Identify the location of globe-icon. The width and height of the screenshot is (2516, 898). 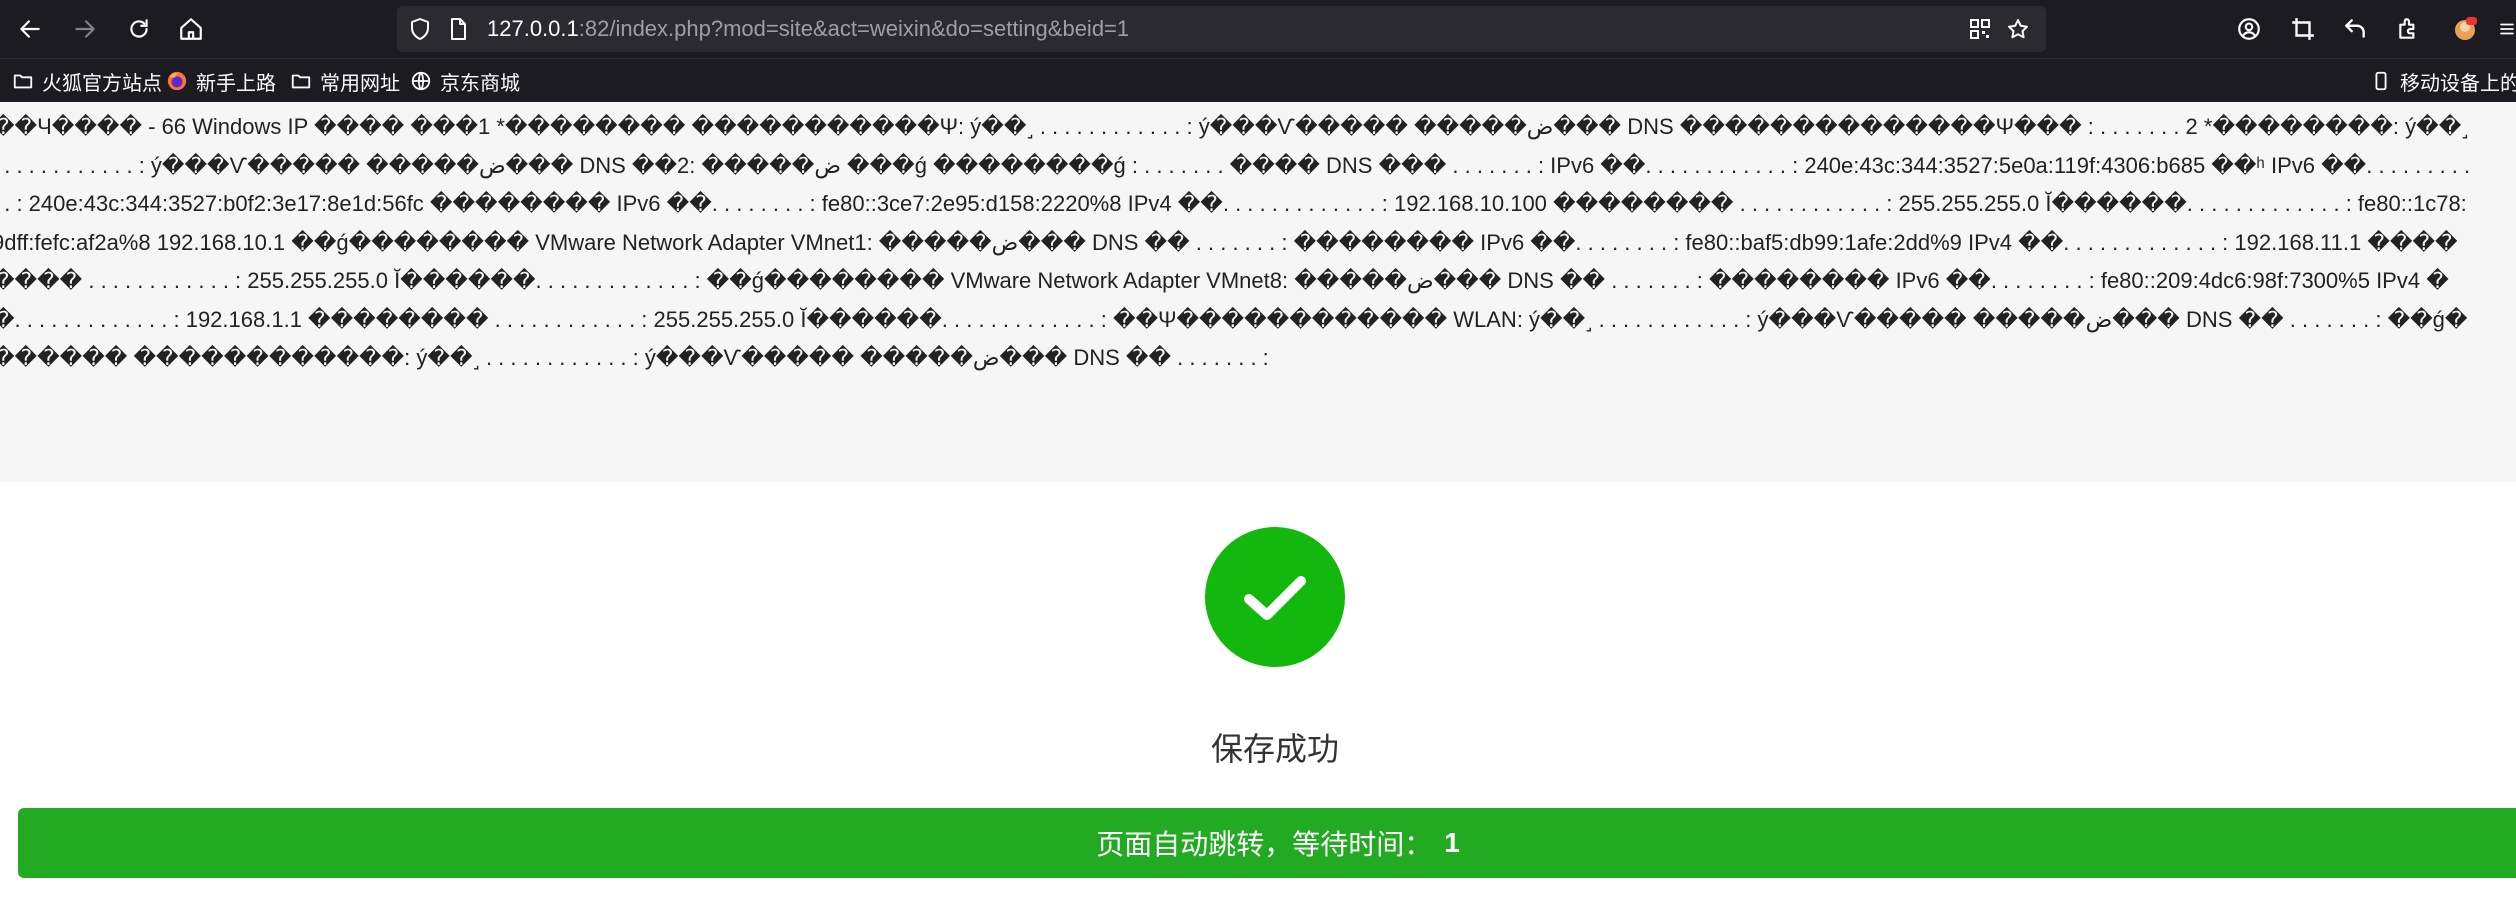
(421, 81).